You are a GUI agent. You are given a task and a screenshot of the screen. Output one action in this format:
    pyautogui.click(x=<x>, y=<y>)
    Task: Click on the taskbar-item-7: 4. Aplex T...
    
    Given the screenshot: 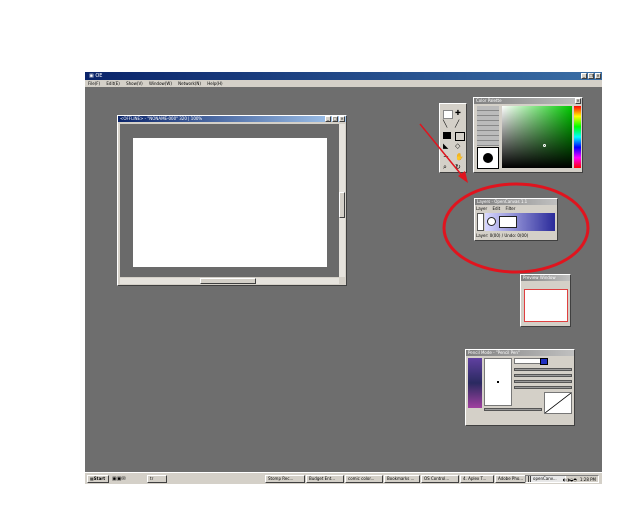 What is the action you would take?
    pyautogui.click(x=477, y=479)
    